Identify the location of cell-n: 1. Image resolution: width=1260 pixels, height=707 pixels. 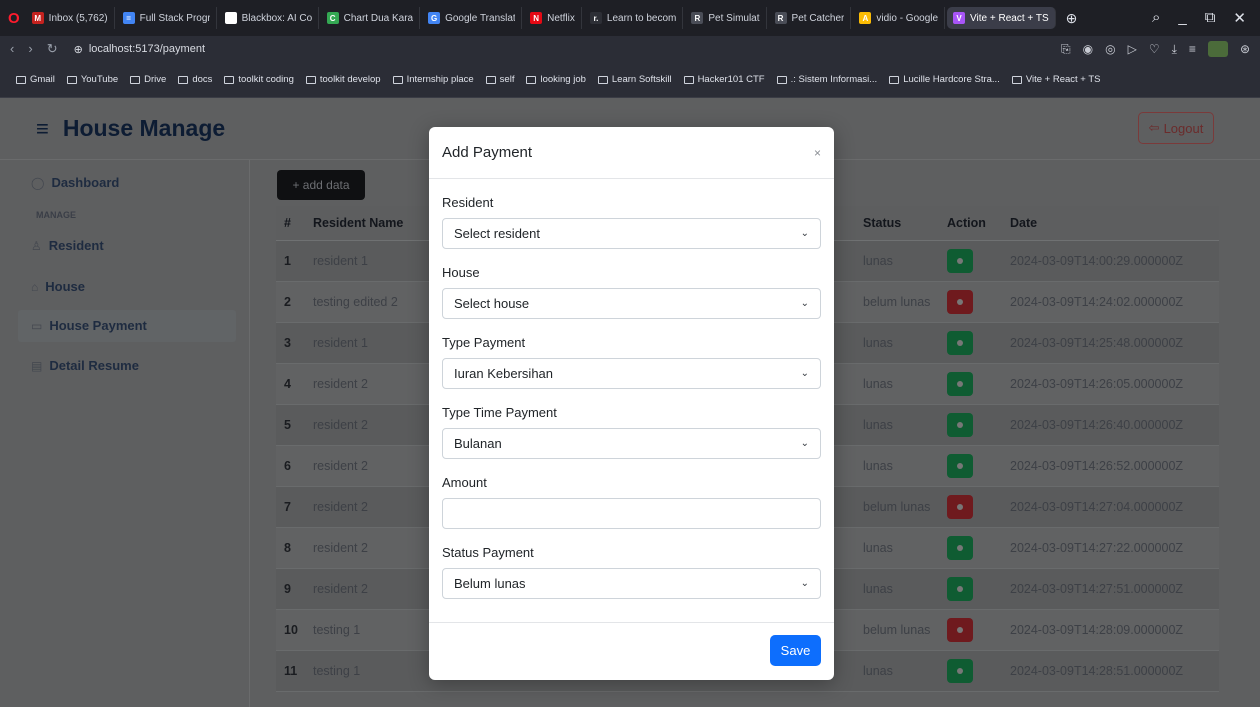
(290, 261).